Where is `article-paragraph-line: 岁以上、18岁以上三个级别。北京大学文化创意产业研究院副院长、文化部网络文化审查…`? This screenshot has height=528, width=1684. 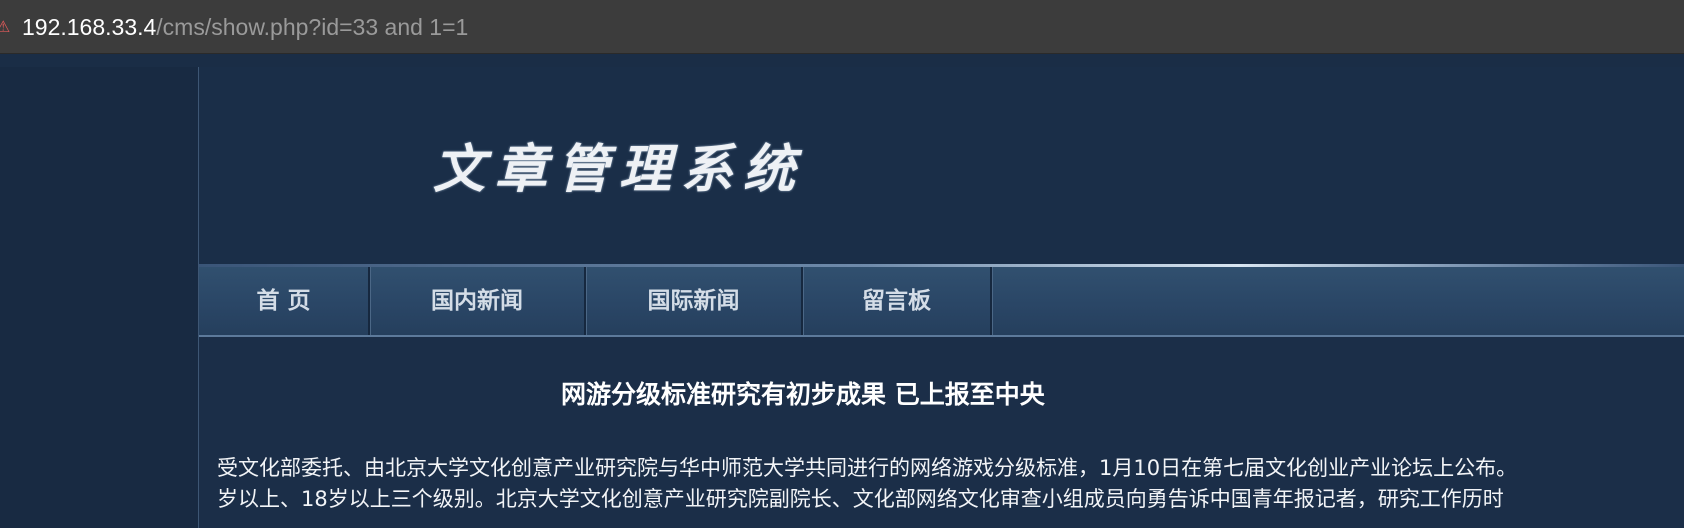
article-paragraph-line: 岁以上、18岁以上三个级别。北京大学文化创意产业研究院副院长、文化部网络文化审查… is located at coordinates (860, 499).